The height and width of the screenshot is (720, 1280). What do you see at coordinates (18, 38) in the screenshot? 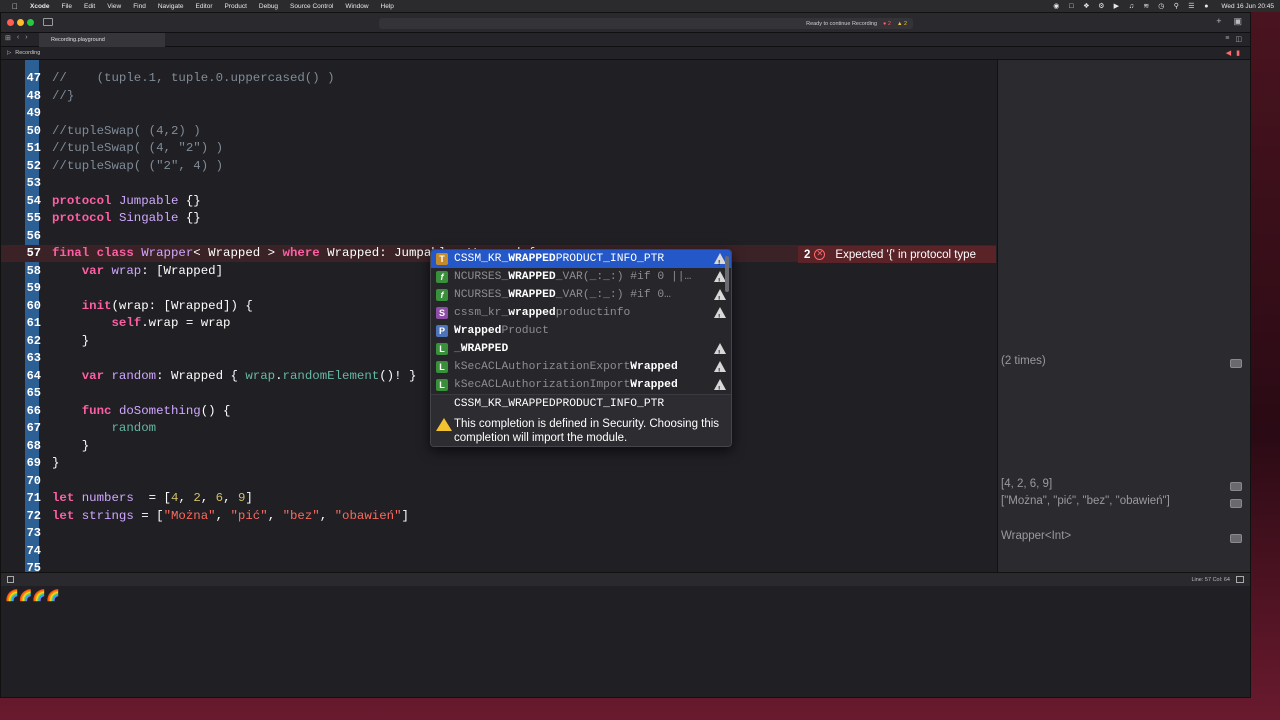
I see `back-icon: ‹` at bounding box center [18, 38].